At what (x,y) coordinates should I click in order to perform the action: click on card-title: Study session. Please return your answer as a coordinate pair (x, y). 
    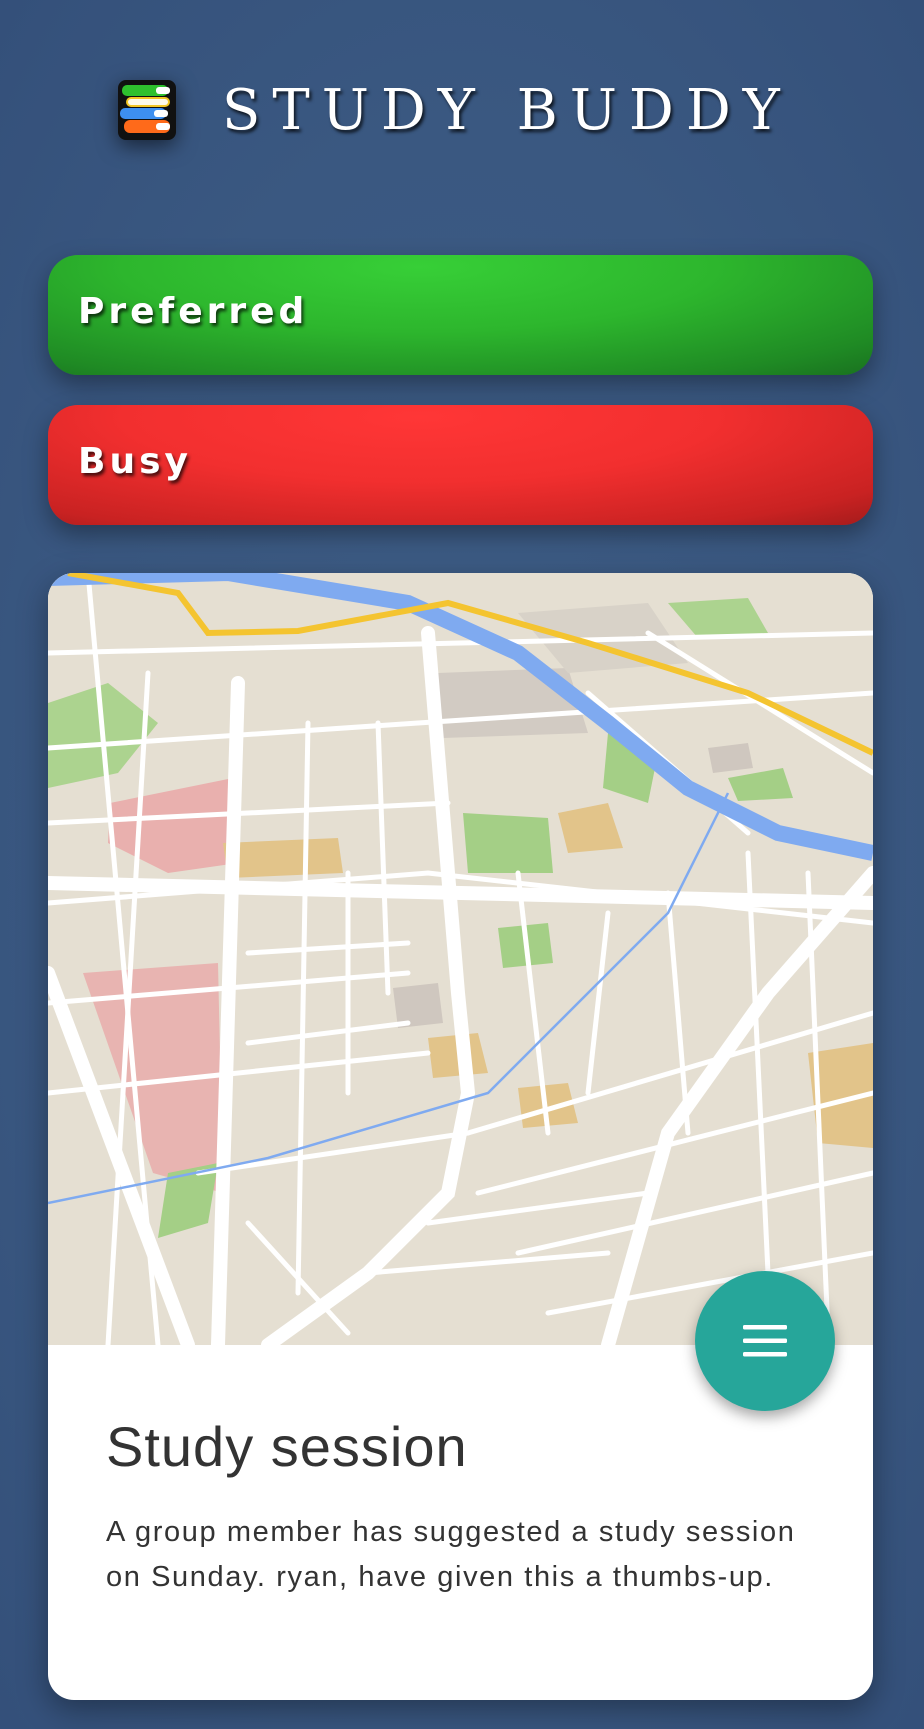
    Looking at the image, I should click on (287, 1446).